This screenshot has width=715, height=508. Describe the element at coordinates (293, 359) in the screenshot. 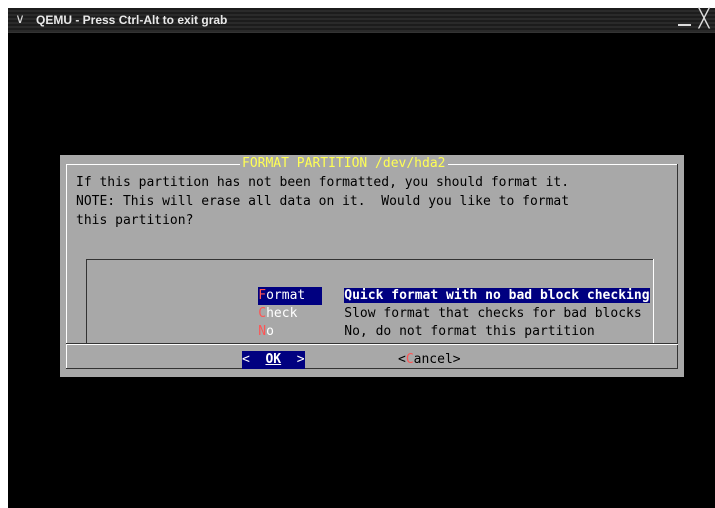

I see `ok-right-bracket: >` at that location.